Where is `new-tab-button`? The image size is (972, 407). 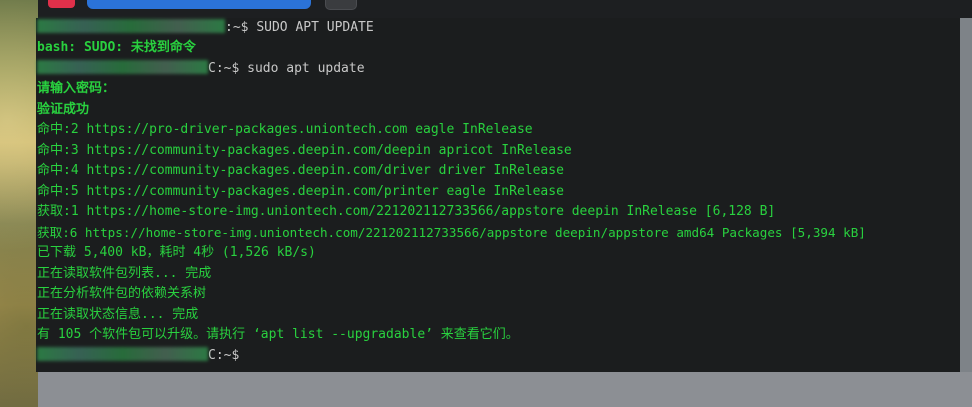
new-tab-button is located at coordinates (341, 5).